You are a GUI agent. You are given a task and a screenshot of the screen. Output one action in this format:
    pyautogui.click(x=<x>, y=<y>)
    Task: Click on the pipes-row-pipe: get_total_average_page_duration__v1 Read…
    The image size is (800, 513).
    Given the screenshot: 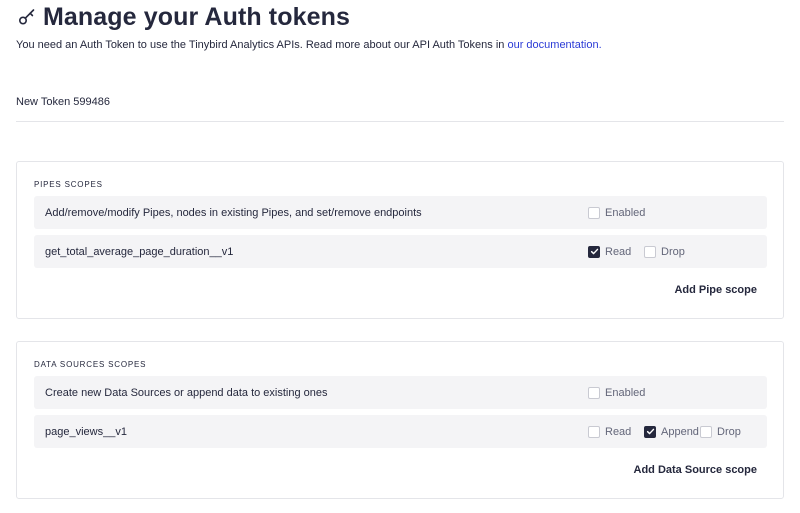 What is the action you would take?
    pyautogui.click(x=400, y=251)
    